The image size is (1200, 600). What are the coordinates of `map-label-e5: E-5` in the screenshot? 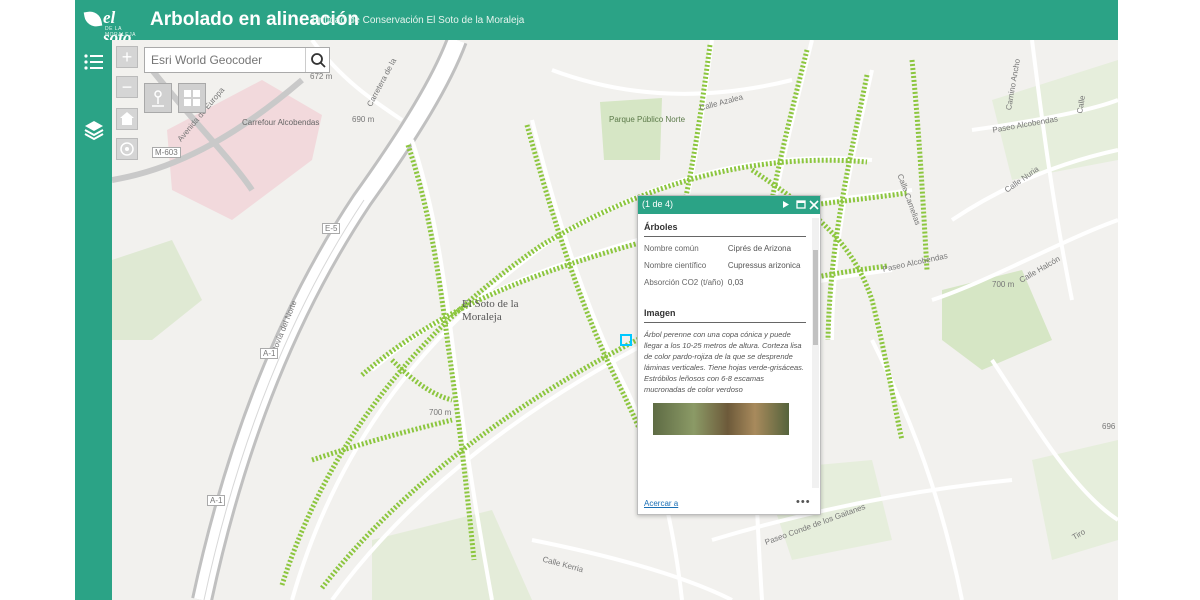 It's located at (331, 228).